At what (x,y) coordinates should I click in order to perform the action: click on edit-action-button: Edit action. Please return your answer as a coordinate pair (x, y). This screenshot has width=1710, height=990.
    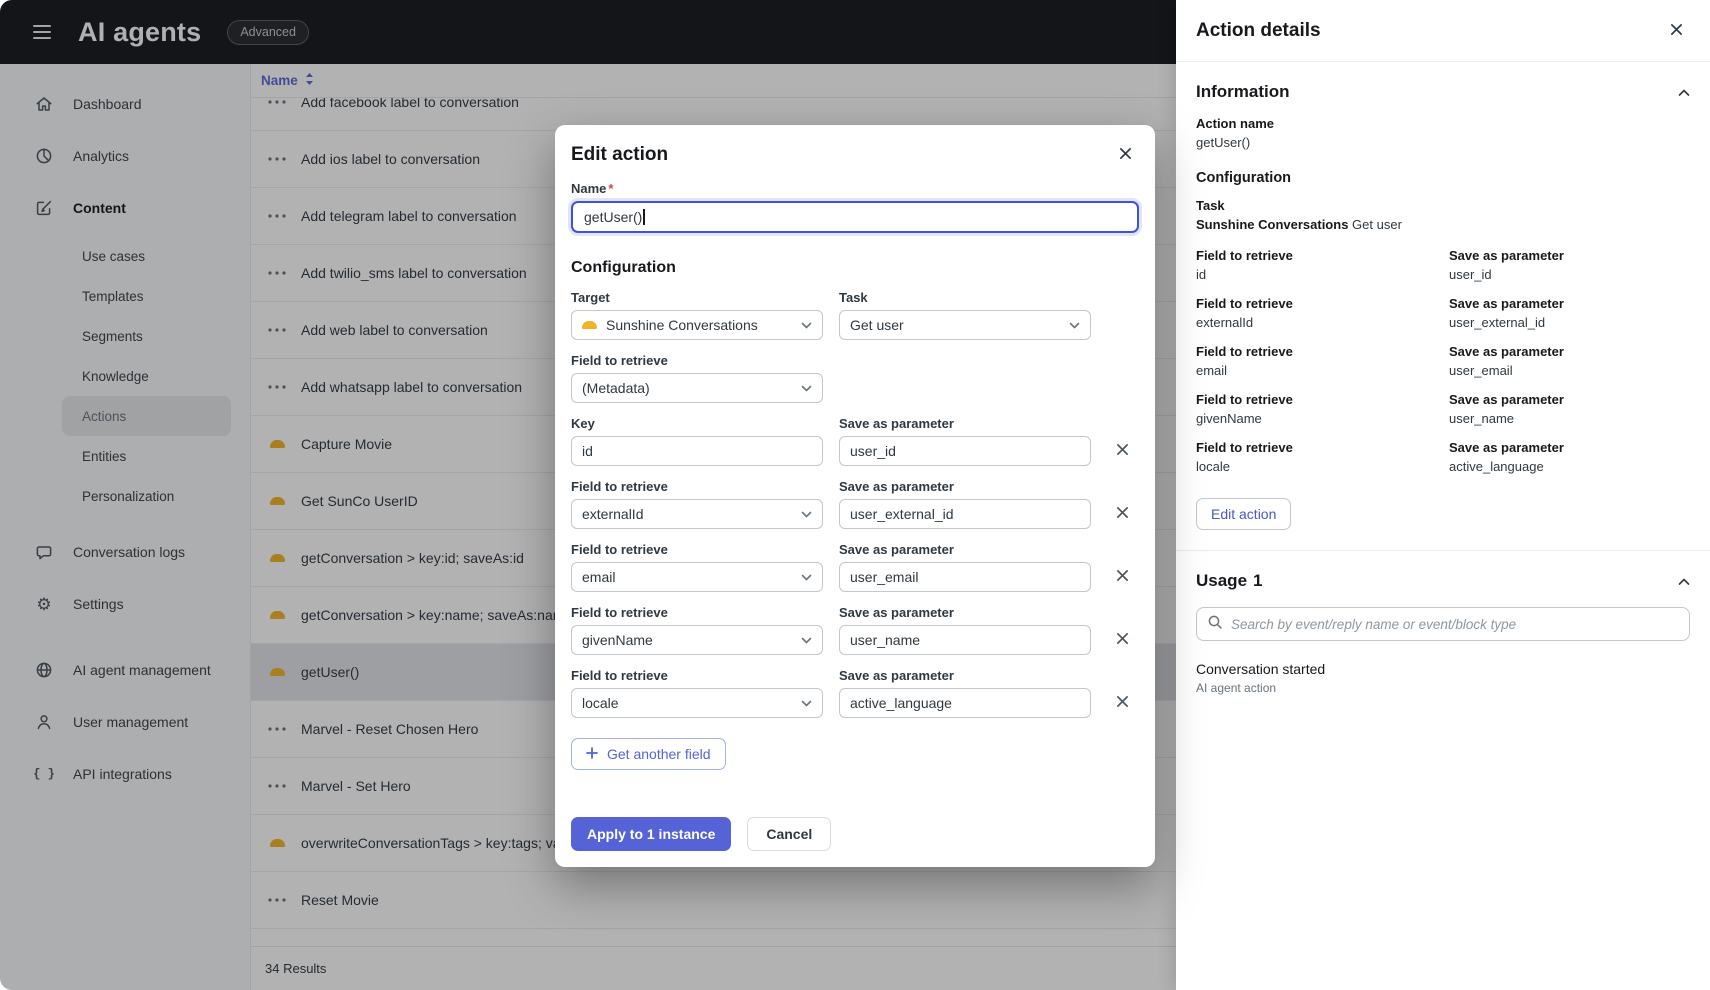
    Looking at the image, I should click on (1244, 514).